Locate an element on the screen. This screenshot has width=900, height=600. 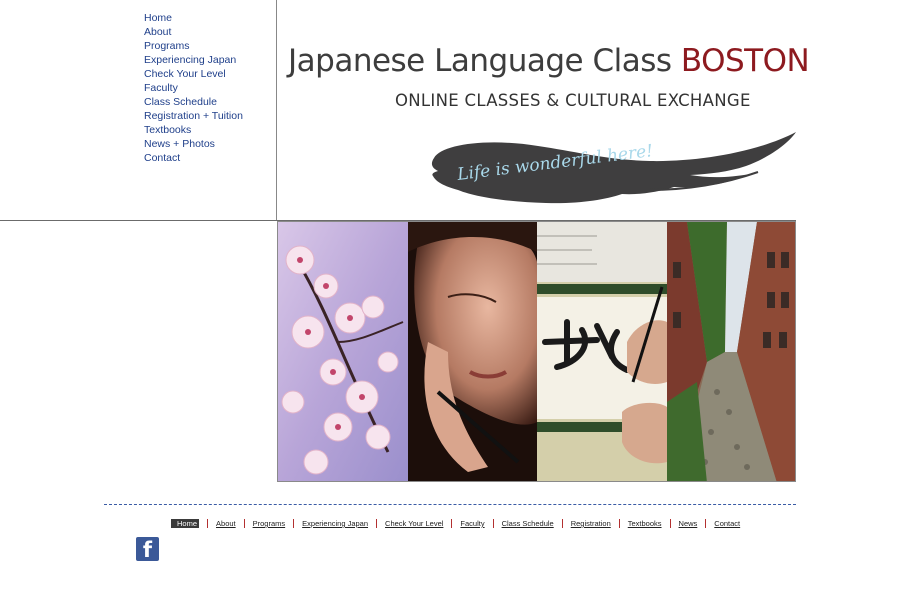
nav-item-faculty: Faculty is located at coordinates (193, 88).